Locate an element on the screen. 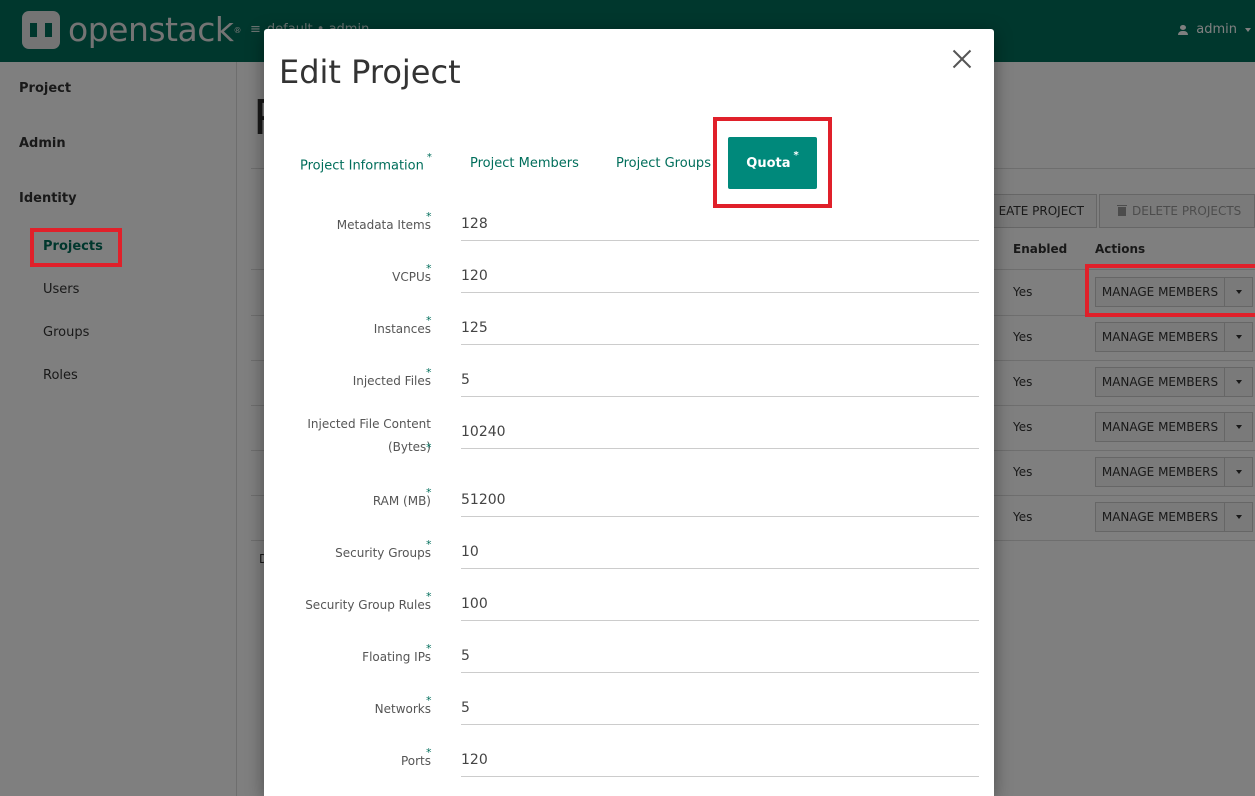  vcpus-input is located at coordinates (720, 276).